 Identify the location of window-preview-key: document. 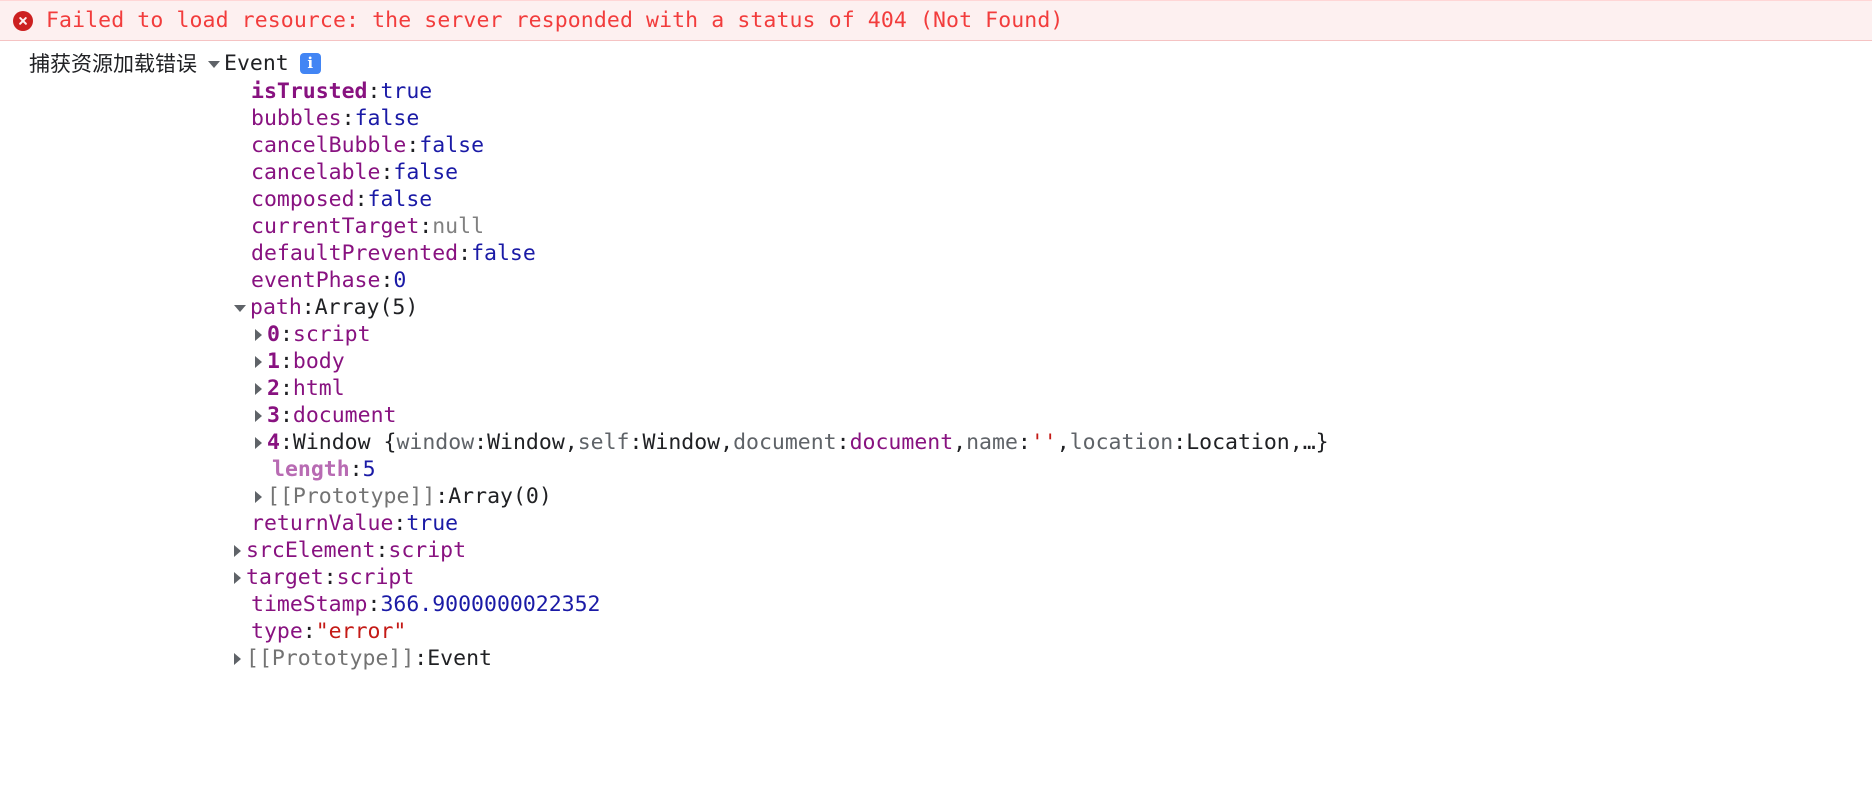
(785, 442).